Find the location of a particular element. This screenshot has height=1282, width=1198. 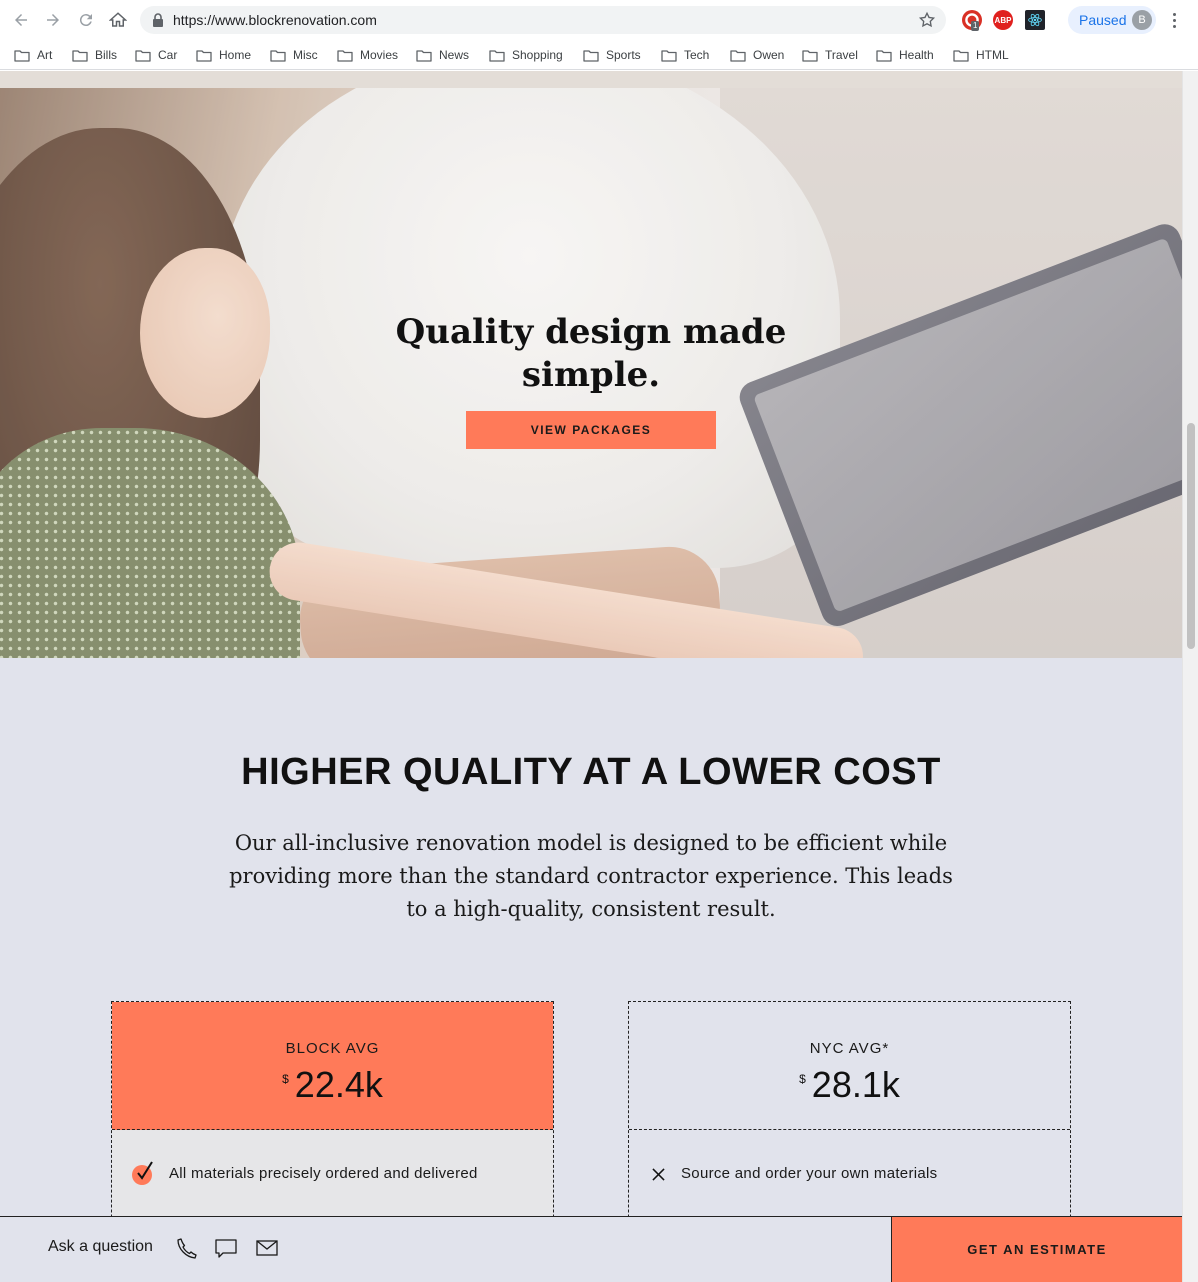

bookmark-sports: Sports is located at coordinates (612, 55).